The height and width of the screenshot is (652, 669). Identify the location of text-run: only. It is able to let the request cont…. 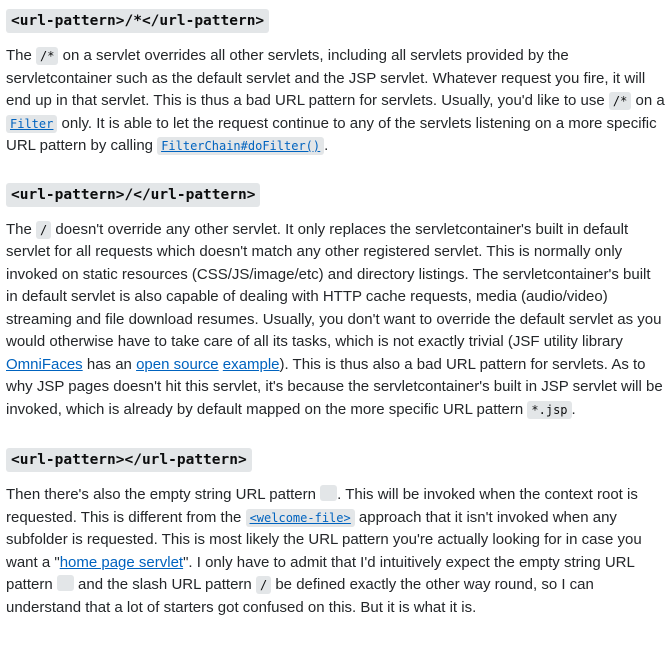
(331, 134).